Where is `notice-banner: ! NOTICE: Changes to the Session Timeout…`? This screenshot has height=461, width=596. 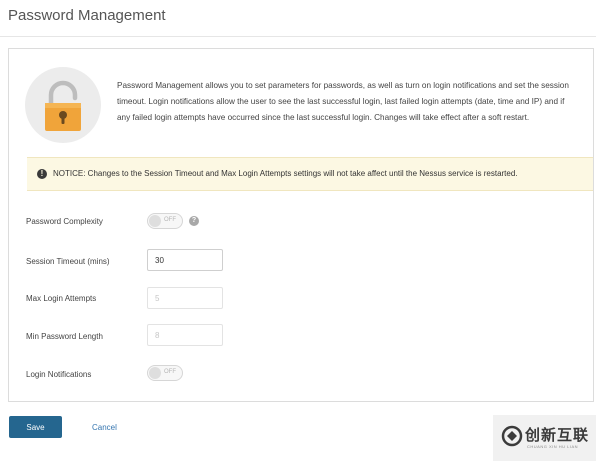 notice-banner: ! NOTICE: Changes to the Session Timeout… is located at coordinates (310, 174).